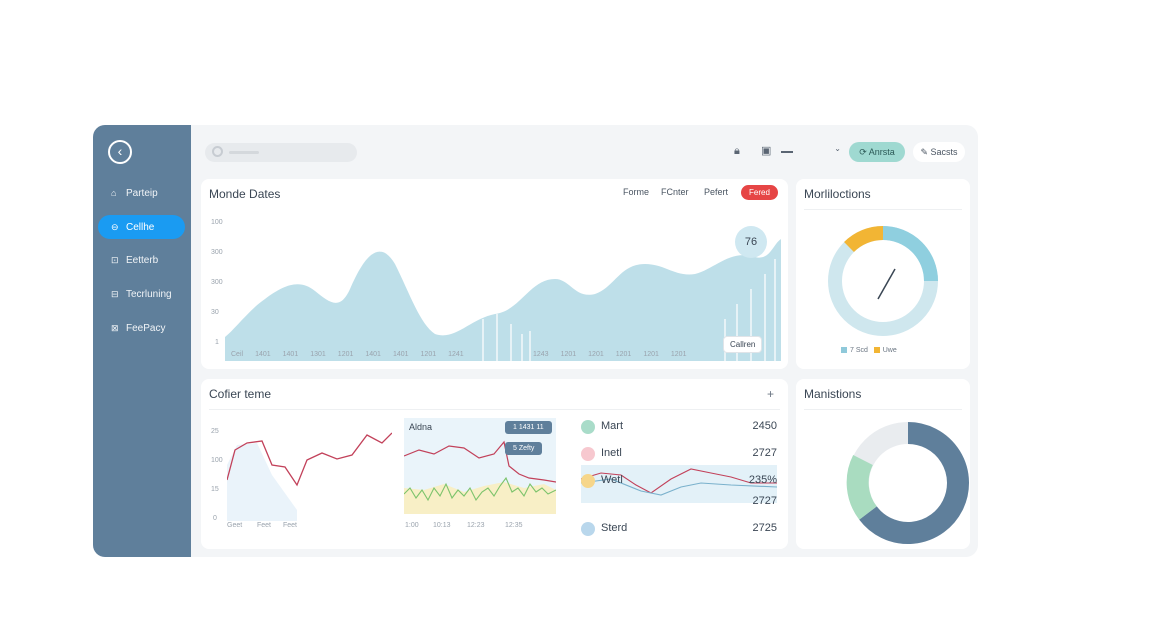  Describe the element at coordinates (612, 480) in the screenshot. I see `metric-label: Wetl` at that location.